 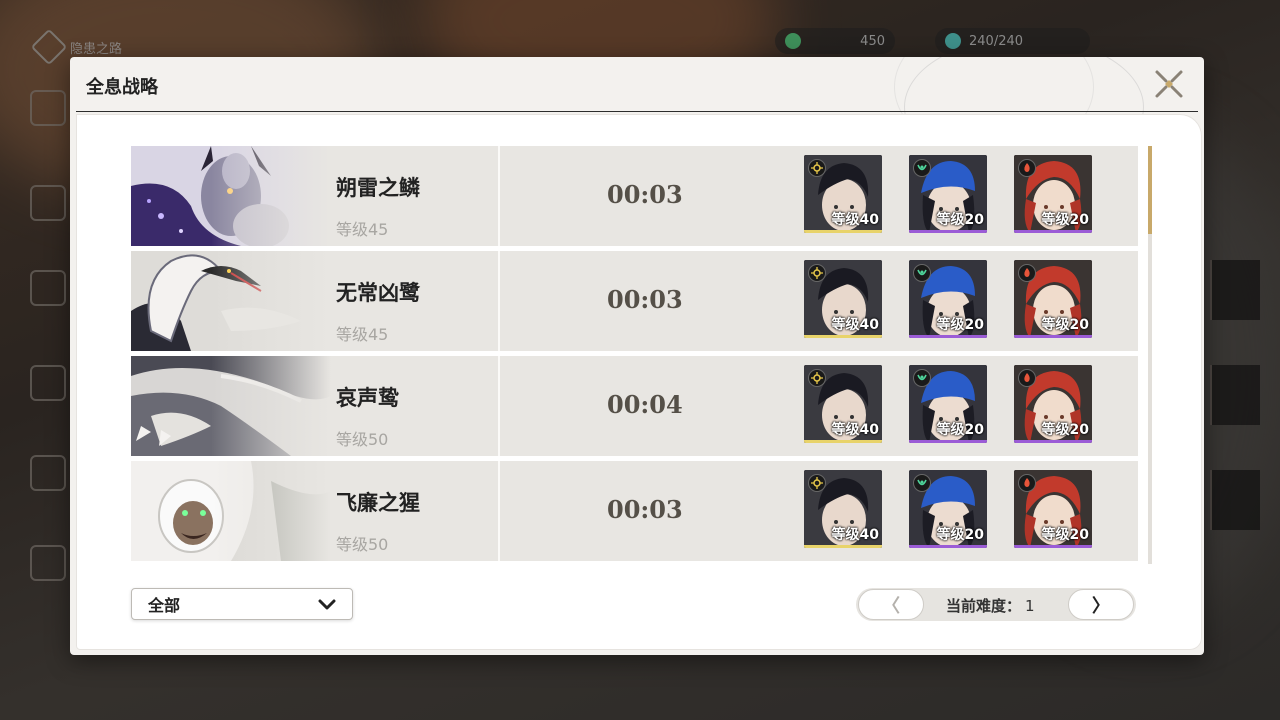 I want to click on record-row: 无常凶鹭 等级45 00:03 等级40 等级20 等级20, so click(x=634, y=301).